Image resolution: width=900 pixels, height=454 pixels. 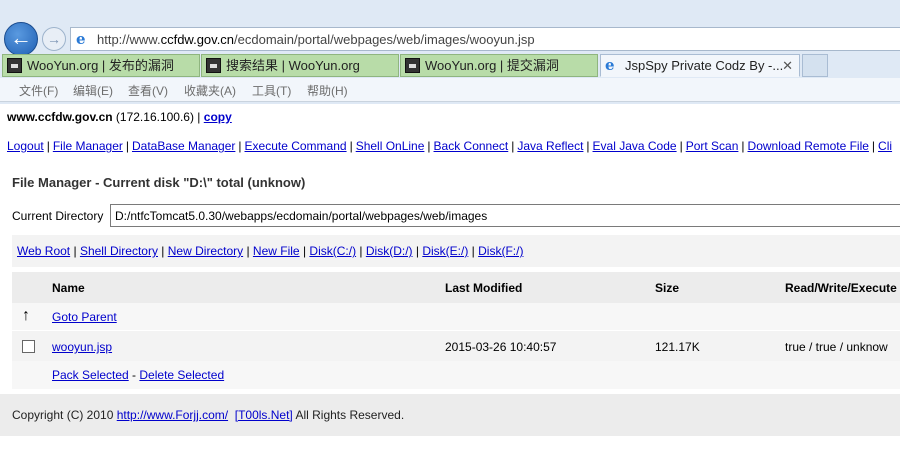 I want to click on copy-link: copy, so click(x=218, y=117).